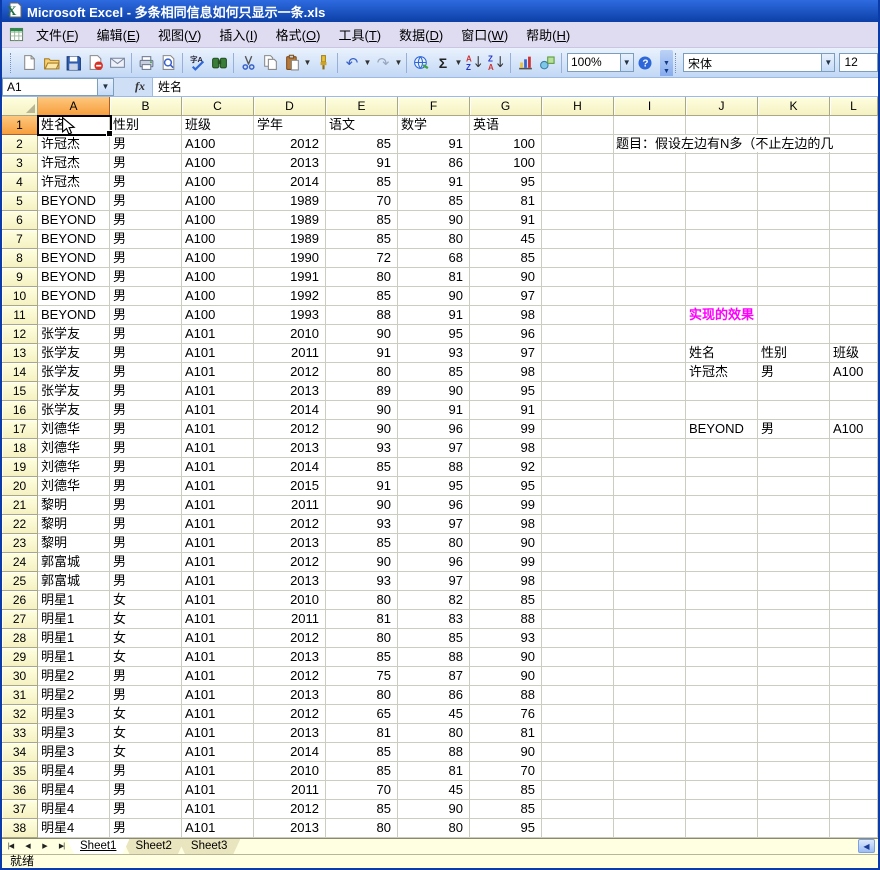 The image size is (880, 870). Describe the element at coordinates (722, 315) in the screenshot. I see `cell-J11: 实现的效果` at that location.